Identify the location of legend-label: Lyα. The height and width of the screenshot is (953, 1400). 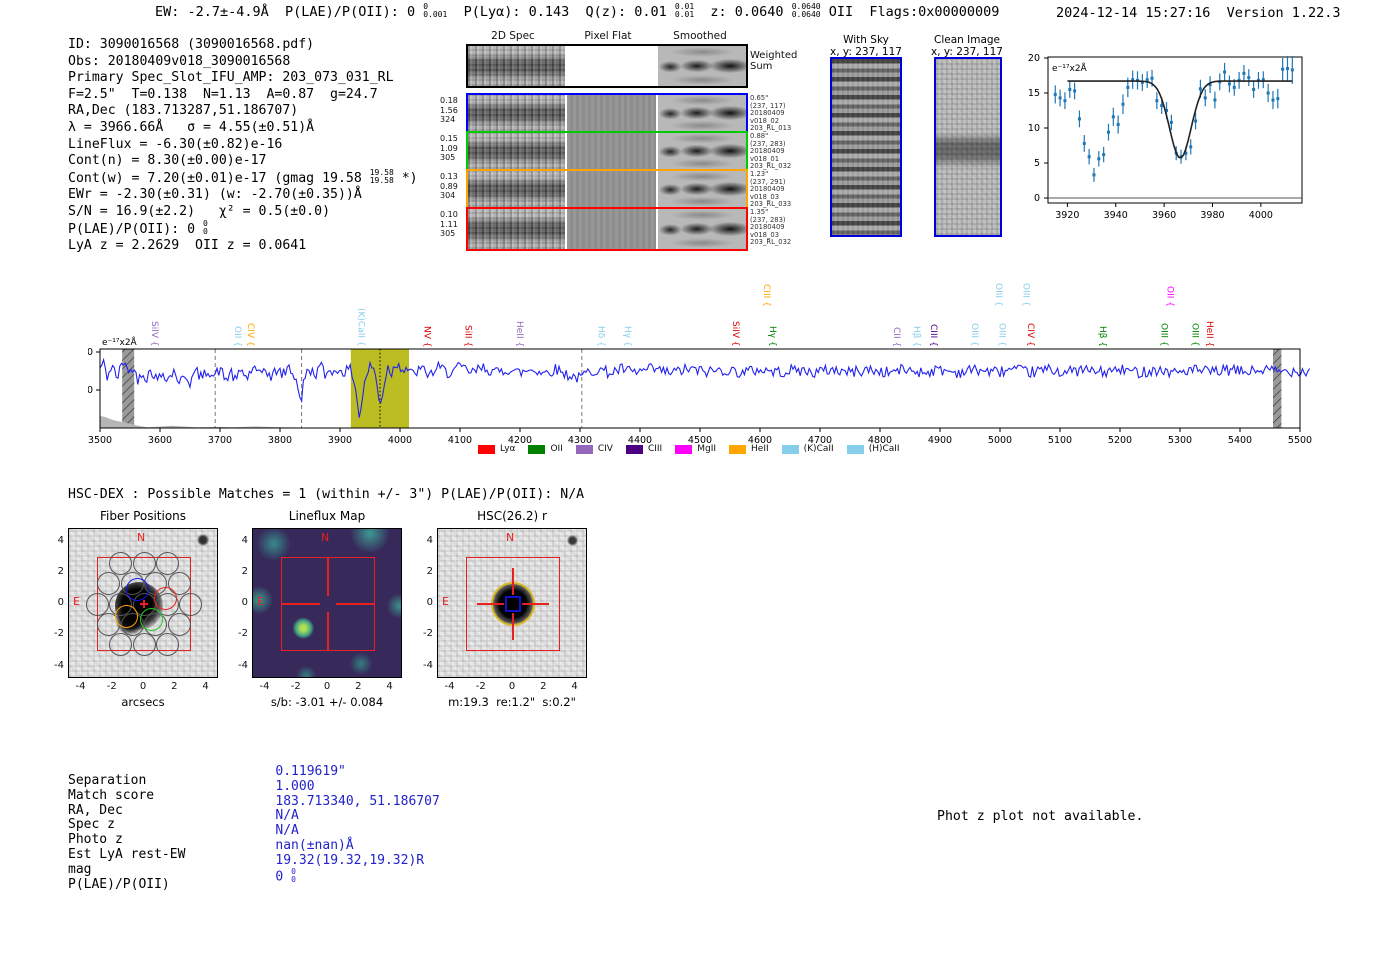
(508, 449).